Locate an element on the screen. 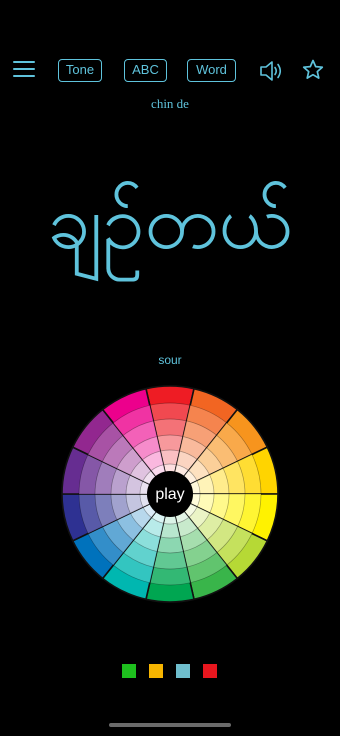 The width and height of the screenshot is (340, 736). abc-button: ABC is located at coordinates (145, 70).